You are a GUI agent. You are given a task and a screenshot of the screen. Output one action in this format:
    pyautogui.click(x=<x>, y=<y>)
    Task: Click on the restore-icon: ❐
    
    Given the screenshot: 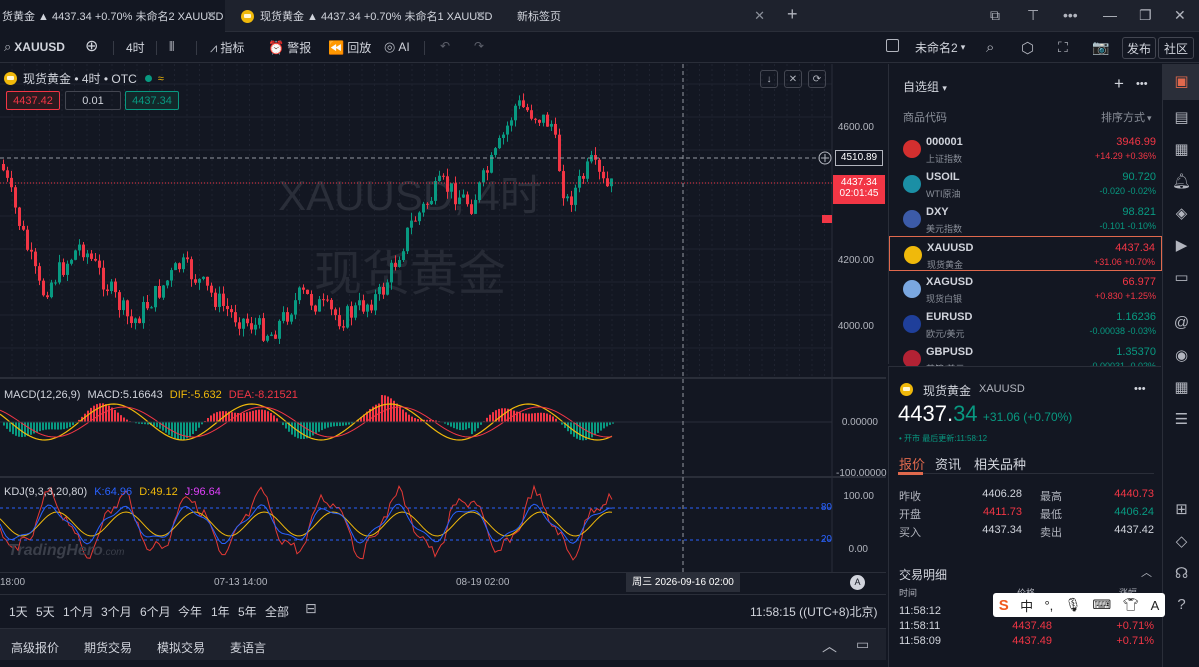 What is the action you would take?
    pyautogui.click(x=1145, y=15)
    